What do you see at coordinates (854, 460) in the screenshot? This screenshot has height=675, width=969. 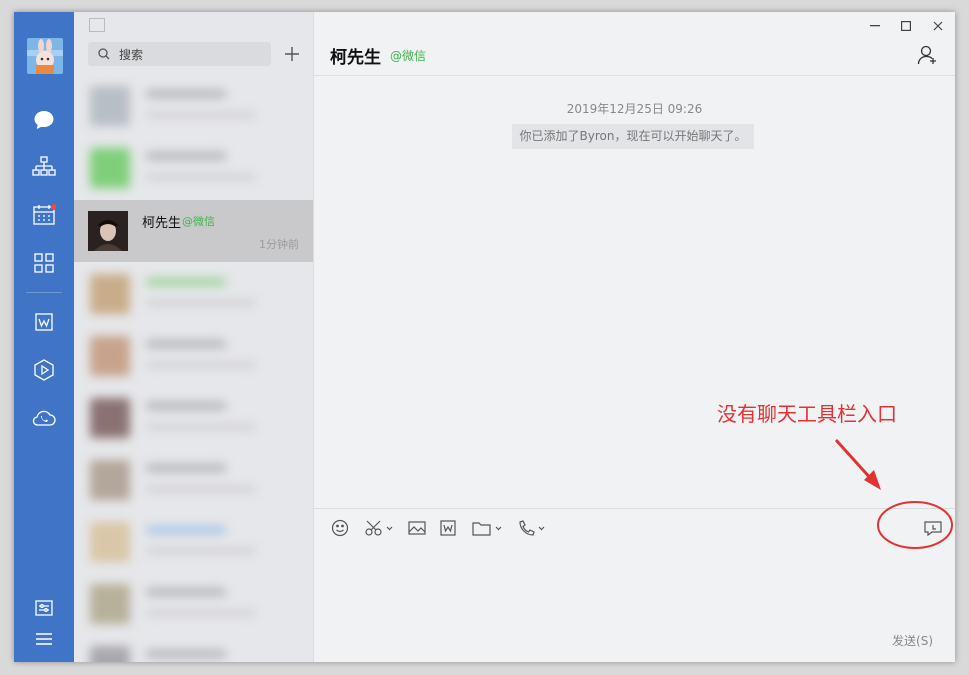 I see `annotation-arrow` at bounding box center [854, 460].